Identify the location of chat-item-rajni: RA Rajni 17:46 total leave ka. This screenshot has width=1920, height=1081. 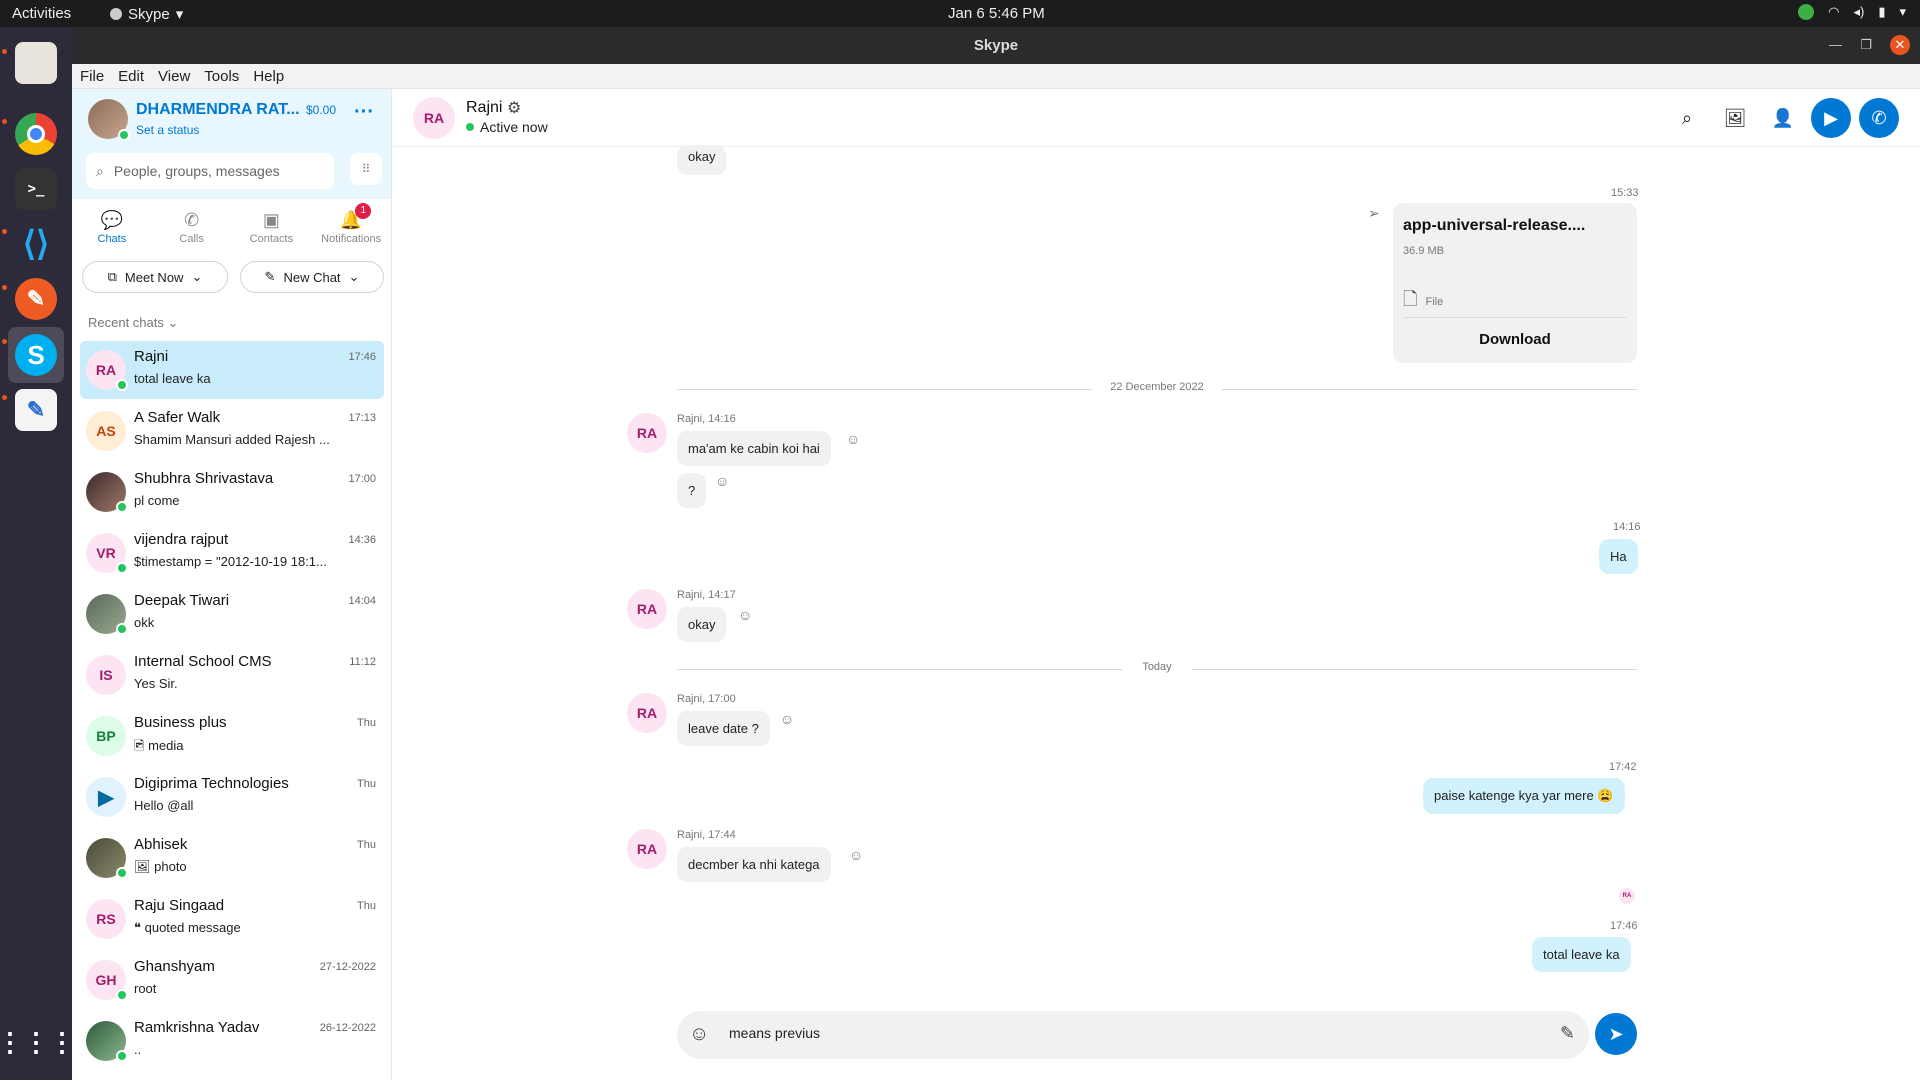
(232, 370).